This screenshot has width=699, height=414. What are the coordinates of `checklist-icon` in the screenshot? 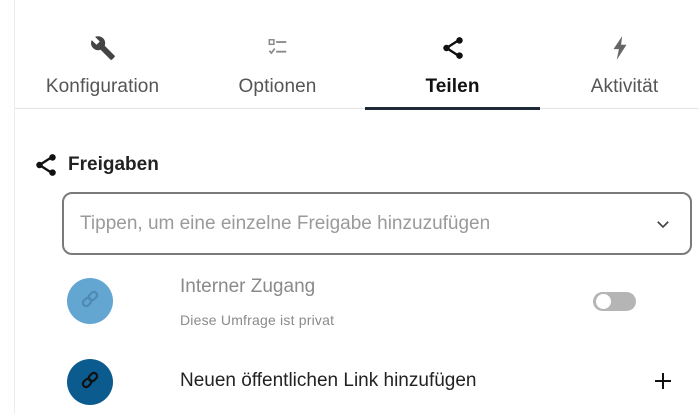 It's located at (278, 48).